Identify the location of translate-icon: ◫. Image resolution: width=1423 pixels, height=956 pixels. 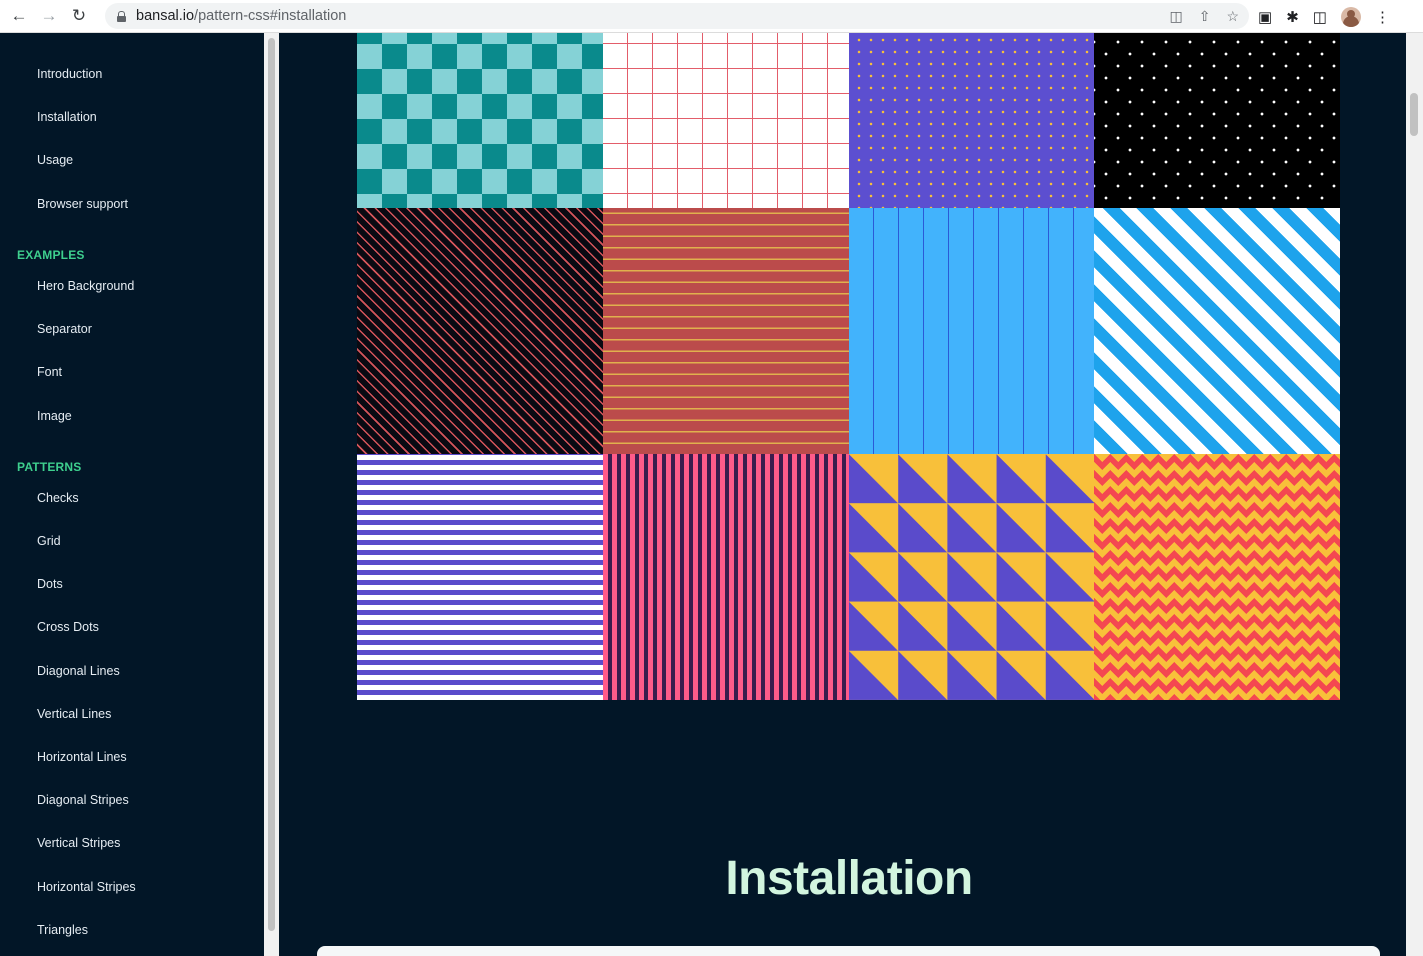
(1175, 16).